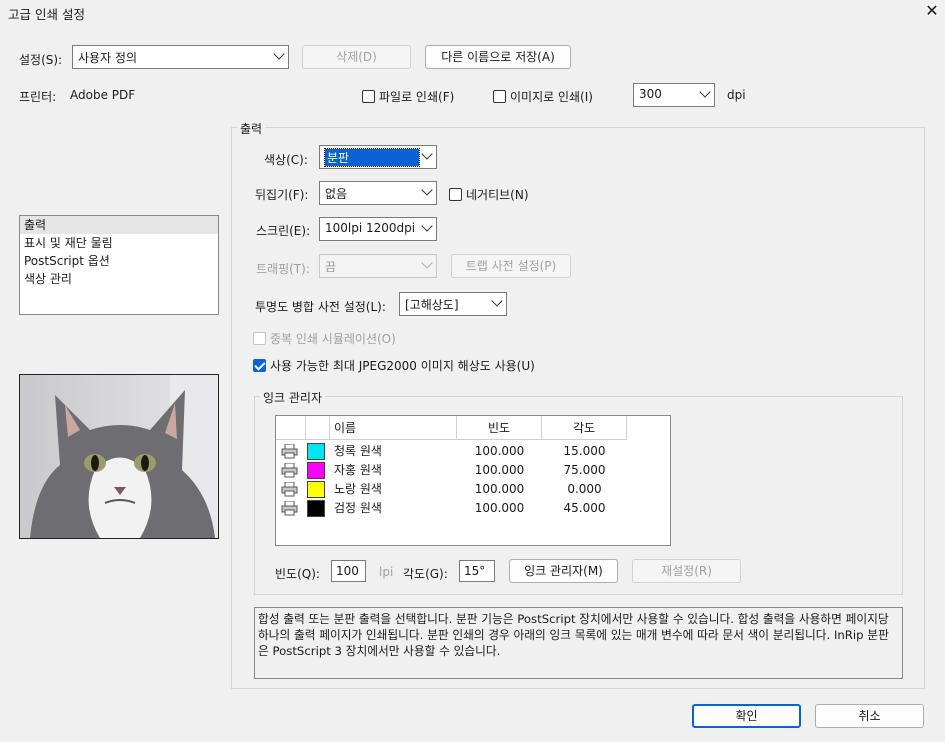 Image resolution: width=945 pixels, height=742 pixels. What do you see at coordinates (297, 574) in the screenshot?
I see `frequency-label: 빈도(Q):` at bounding box center [297, 574].